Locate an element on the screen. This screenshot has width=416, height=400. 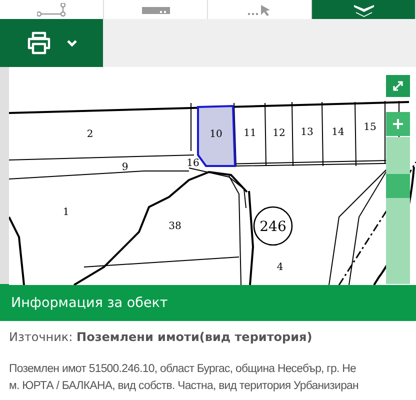
source-text: Източник: Поземлени имоти(вид територия) is located at coordinates (161, 337).